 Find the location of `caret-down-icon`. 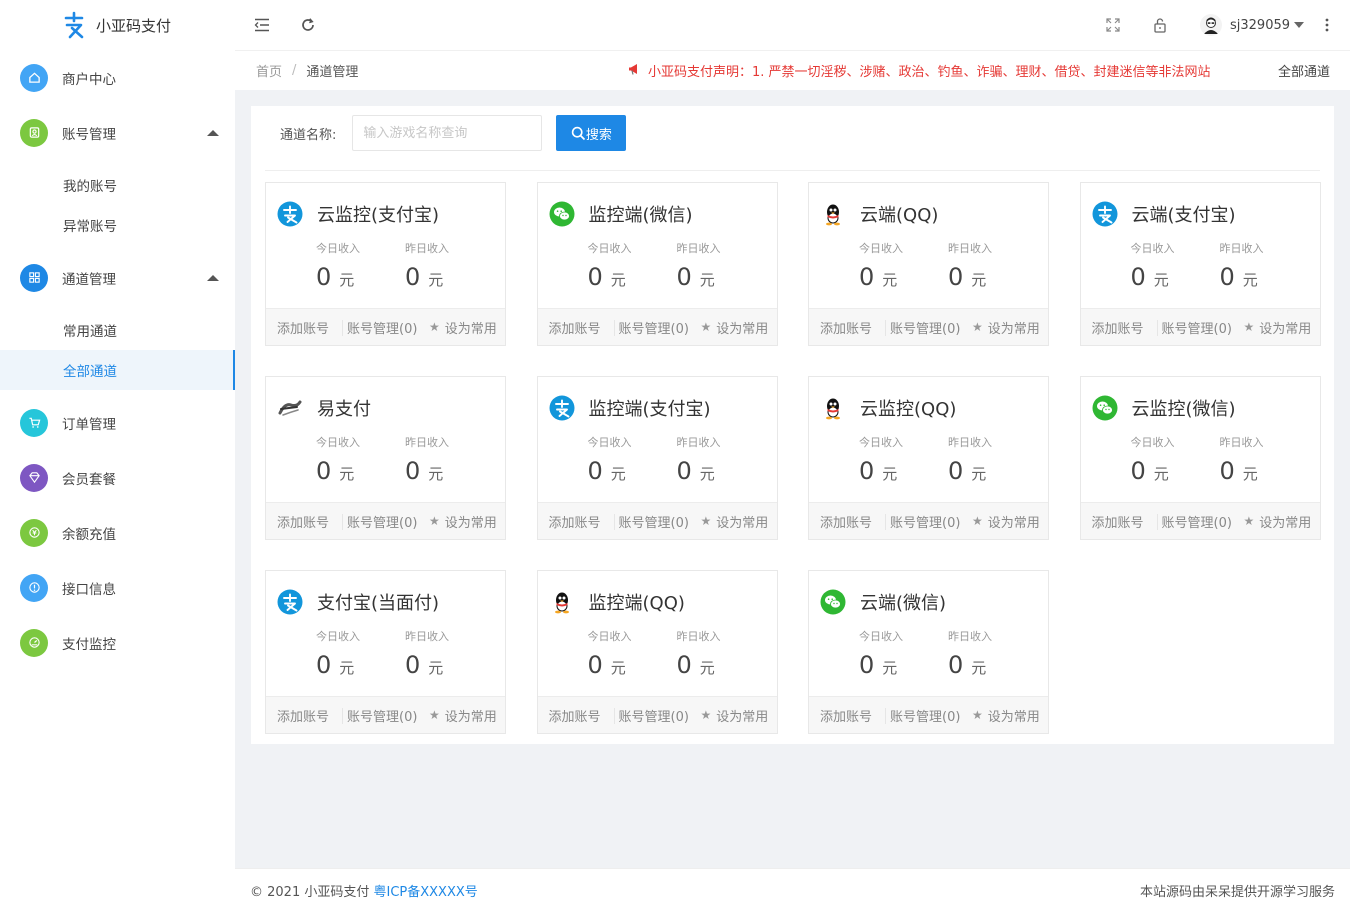

caret-down-icon is located at coordinates (1299, 25).